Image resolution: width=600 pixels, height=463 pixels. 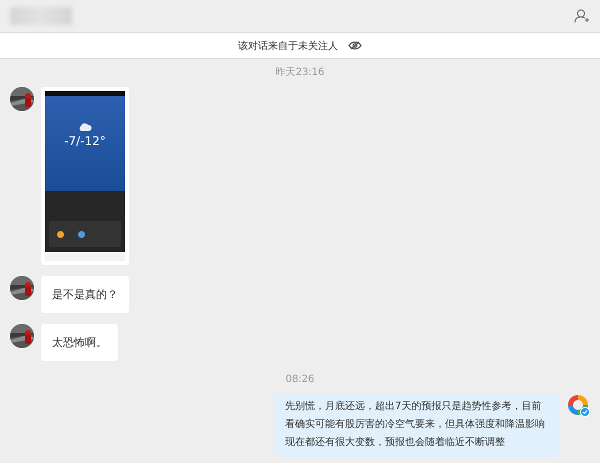 I want to click on message-bubble: 是不是真的？, so click(x=85, y=294).